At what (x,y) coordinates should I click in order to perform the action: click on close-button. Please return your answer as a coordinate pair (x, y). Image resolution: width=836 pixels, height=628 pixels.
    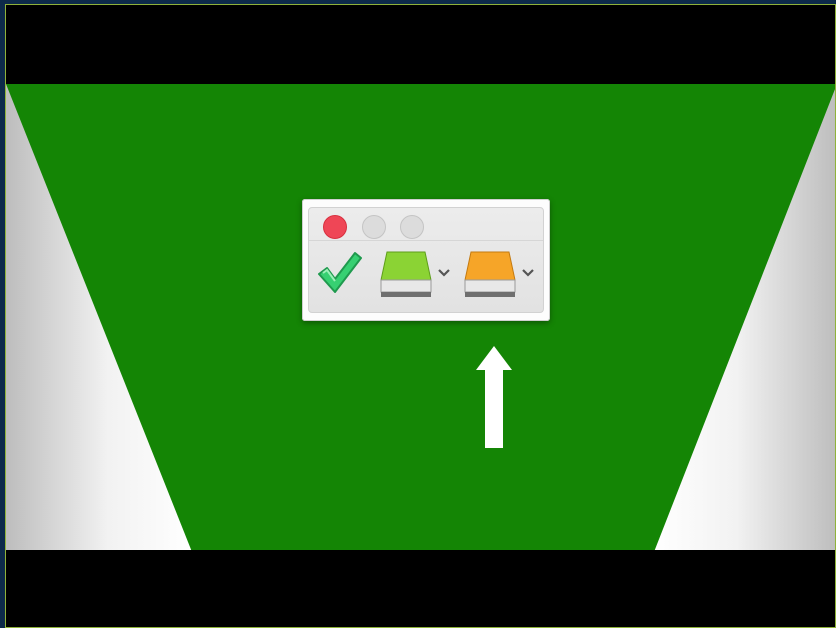
    Looking at the image, I should click on (335, 227).